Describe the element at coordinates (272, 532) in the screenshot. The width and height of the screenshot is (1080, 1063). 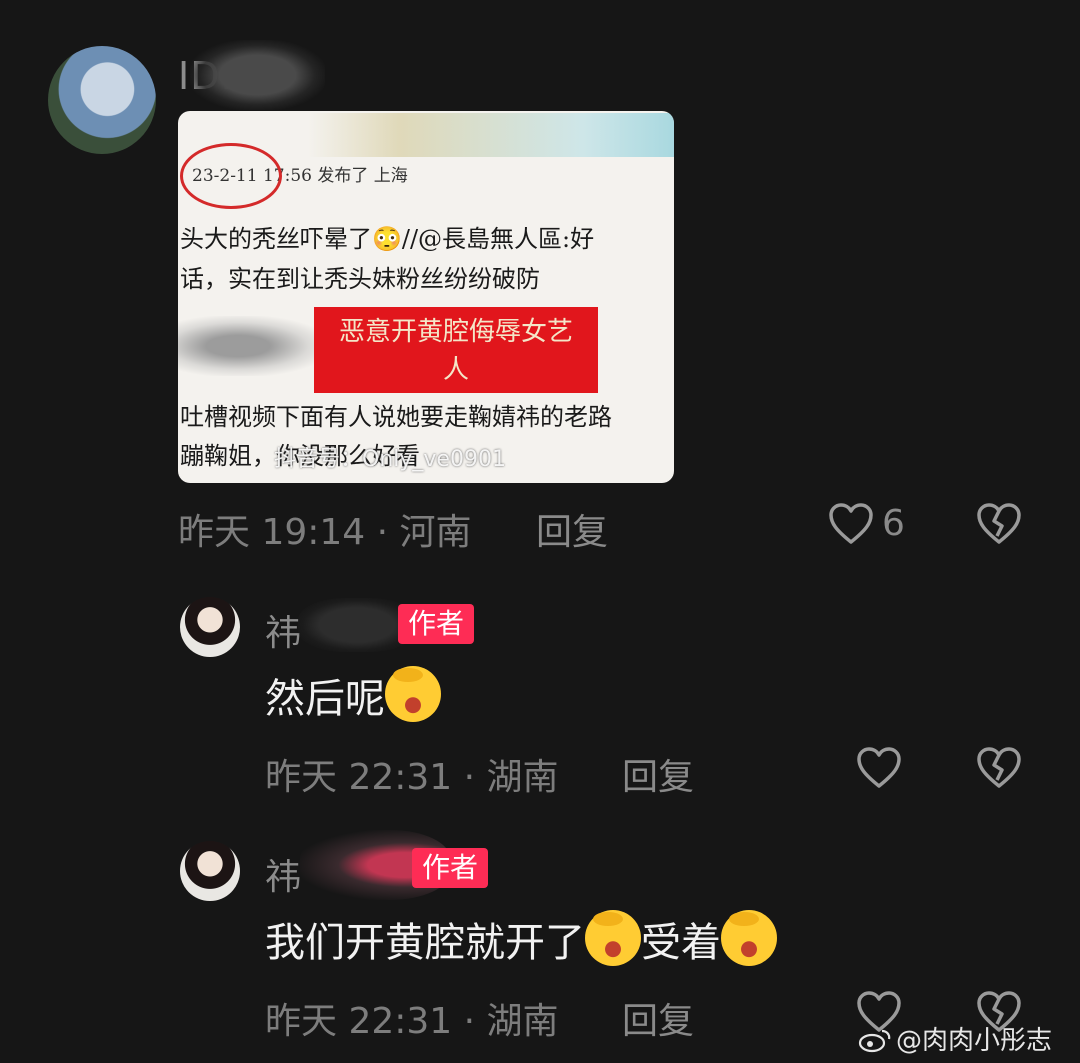
I see `timestamp: 昨天 19:14` at that location.